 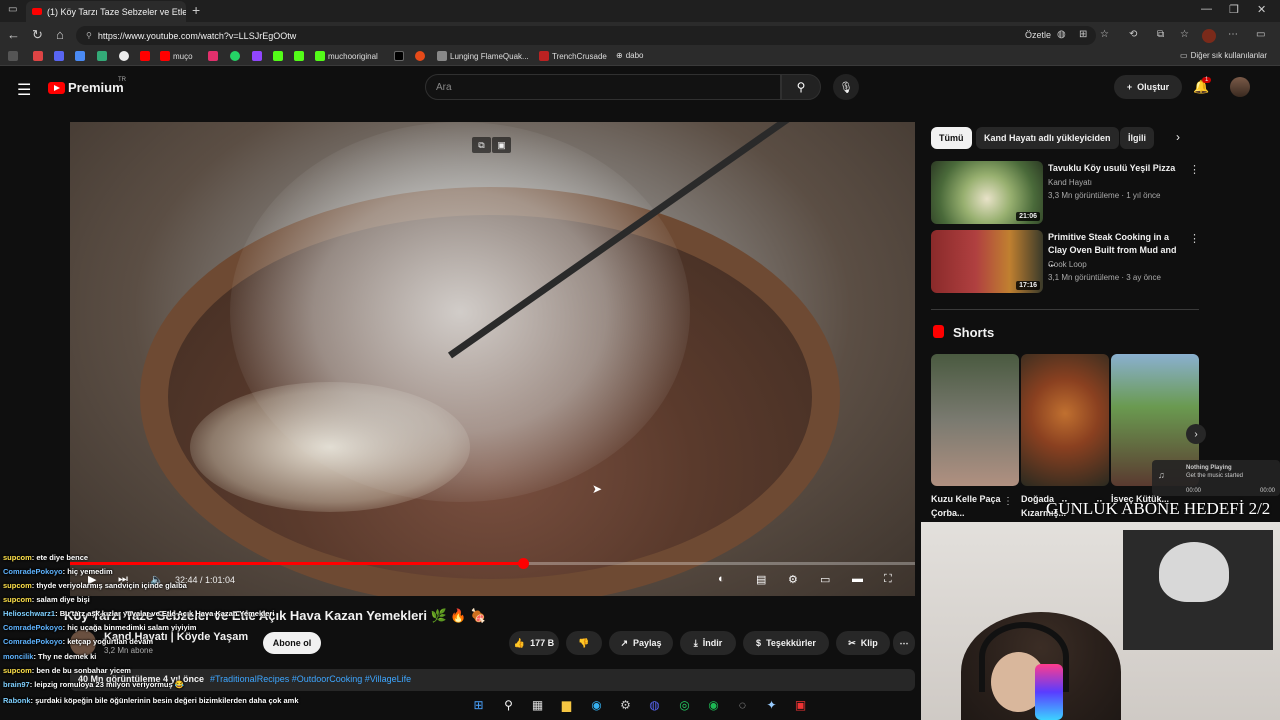 I want to click on dislike-button: 👎, so click(x=584, y=643).